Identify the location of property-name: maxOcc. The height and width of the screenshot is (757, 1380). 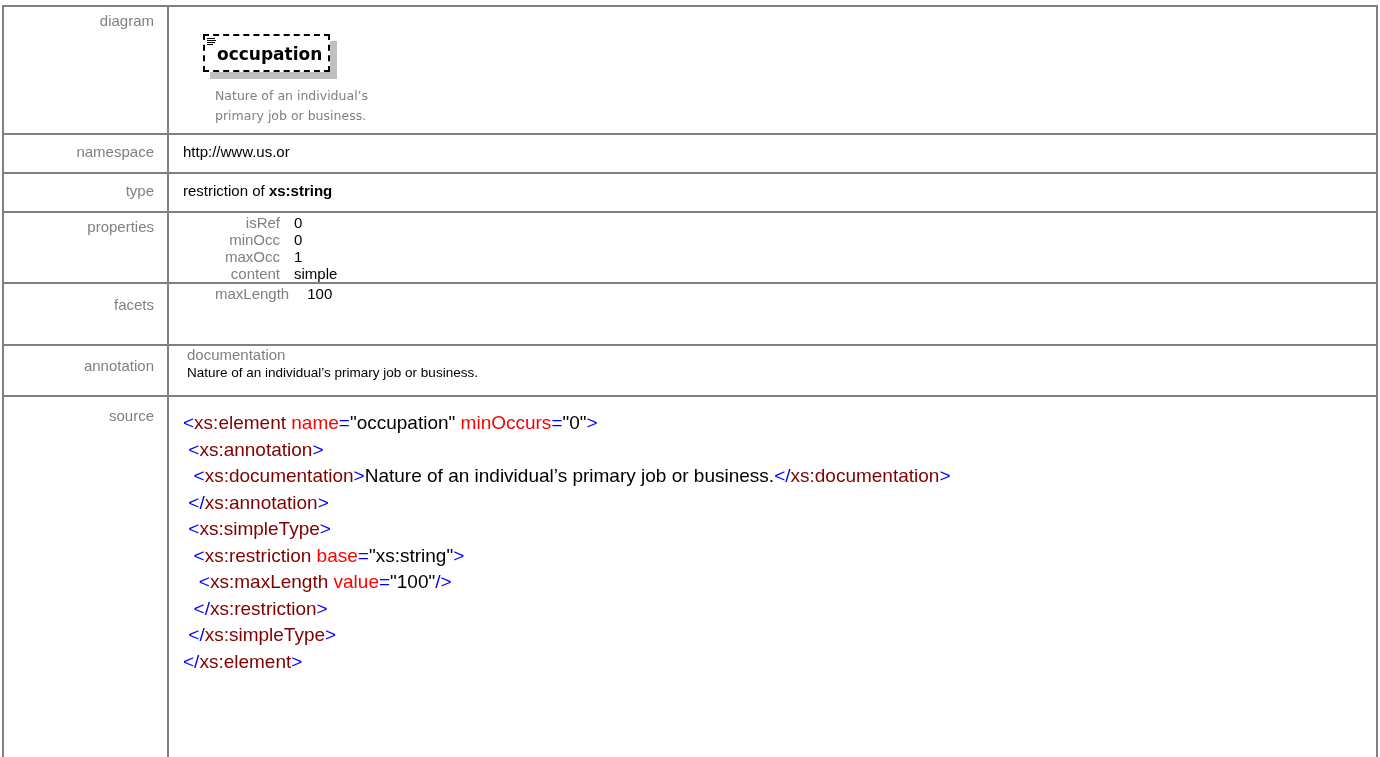
(252, 256).